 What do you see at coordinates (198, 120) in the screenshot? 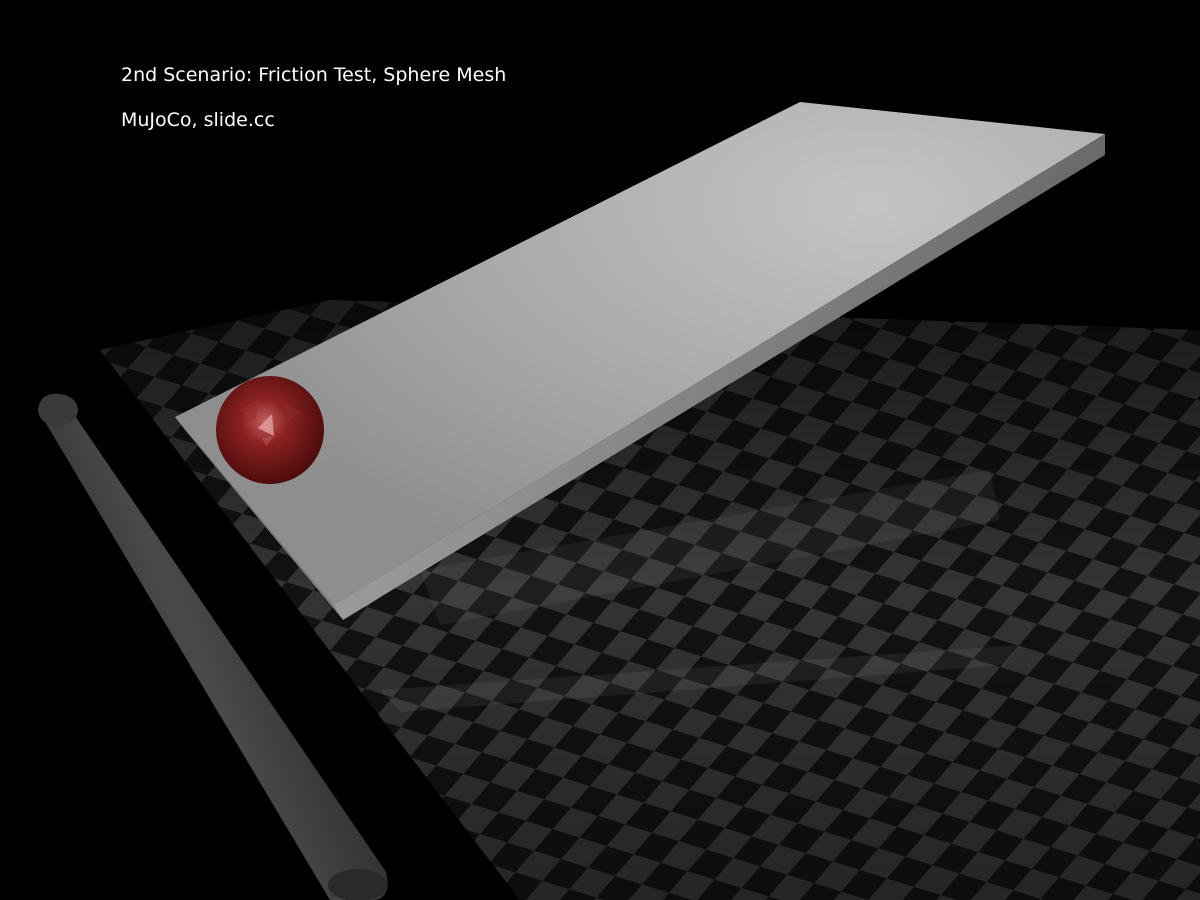
I see `engine-subtitle: MuJoCo, slide.cc` at bounding box center [198, 120].